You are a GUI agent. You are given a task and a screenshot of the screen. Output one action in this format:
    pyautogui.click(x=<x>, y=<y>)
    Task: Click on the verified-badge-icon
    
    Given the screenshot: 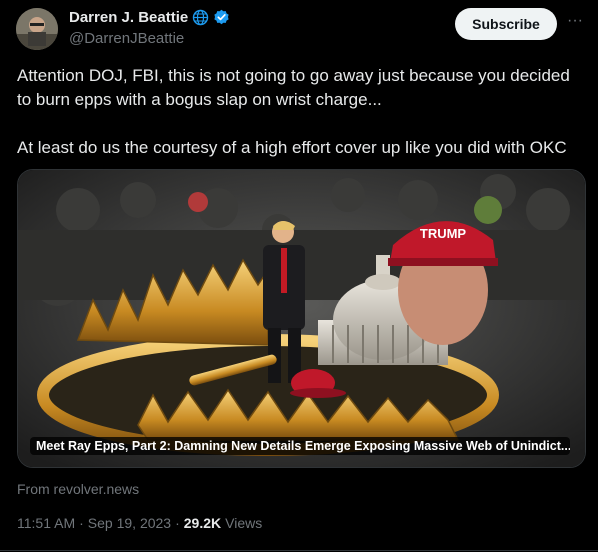 What is the action you would take?
    pyautogui.click(x=221, y=17)
    